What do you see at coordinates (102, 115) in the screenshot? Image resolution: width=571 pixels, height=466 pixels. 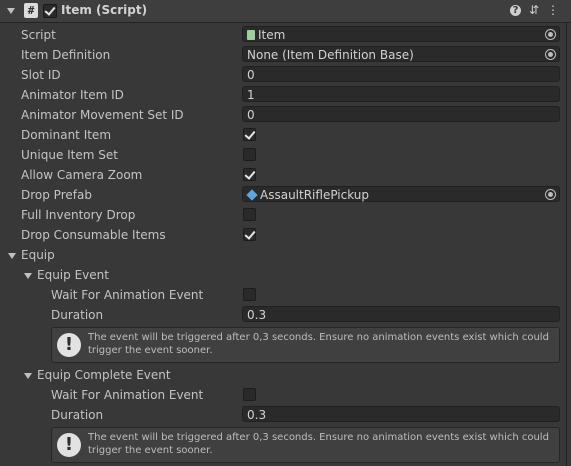 I see `property-label: Animator Movement Set ID` at bounding box center [102, 115].